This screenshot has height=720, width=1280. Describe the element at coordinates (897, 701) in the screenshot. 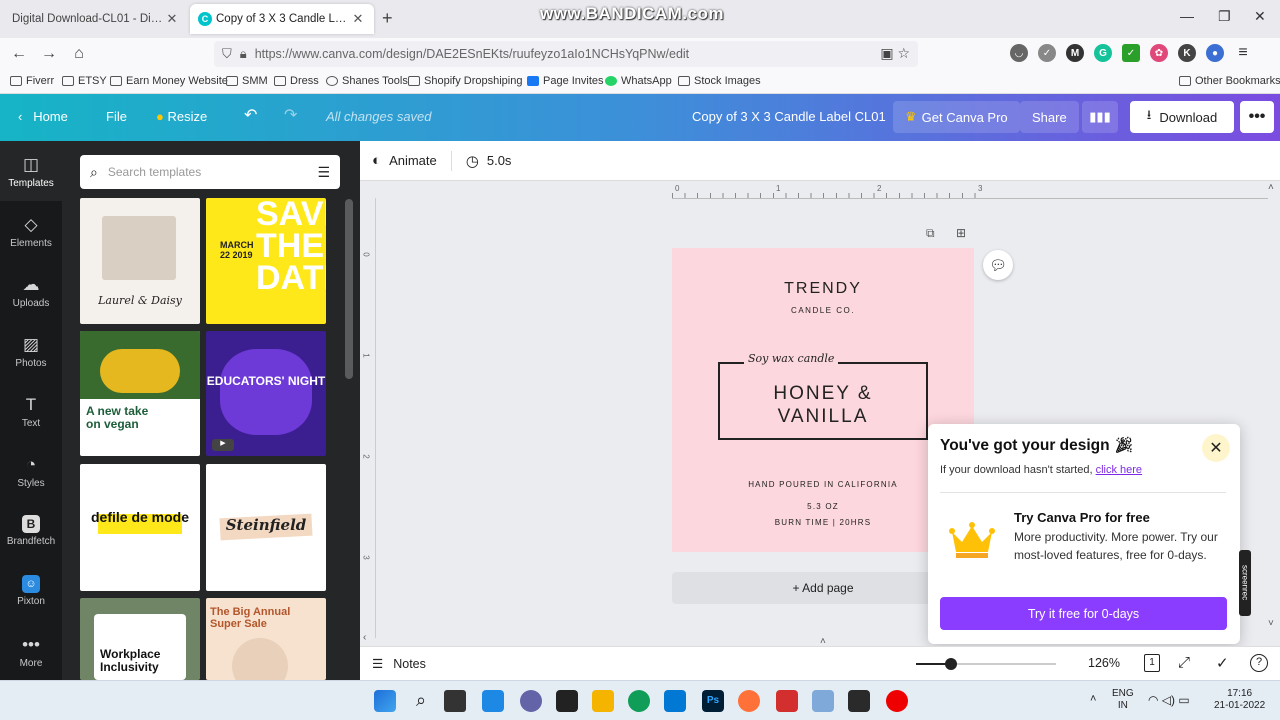

I see `record-icon` at that location.